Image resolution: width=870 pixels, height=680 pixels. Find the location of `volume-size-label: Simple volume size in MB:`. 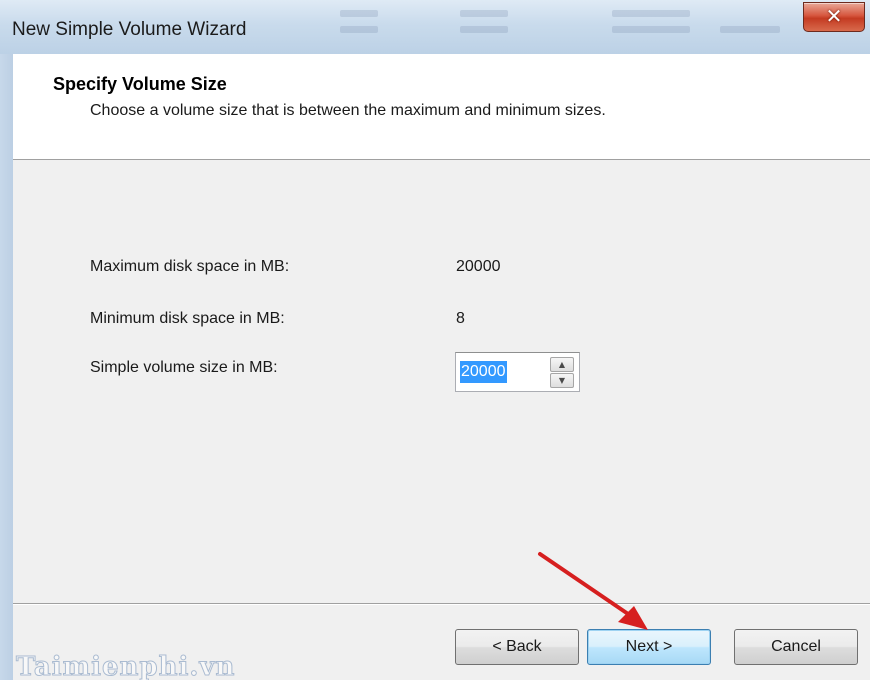

volume-size-label: Simple volume size in MB: is located at coordinates (184, 367).